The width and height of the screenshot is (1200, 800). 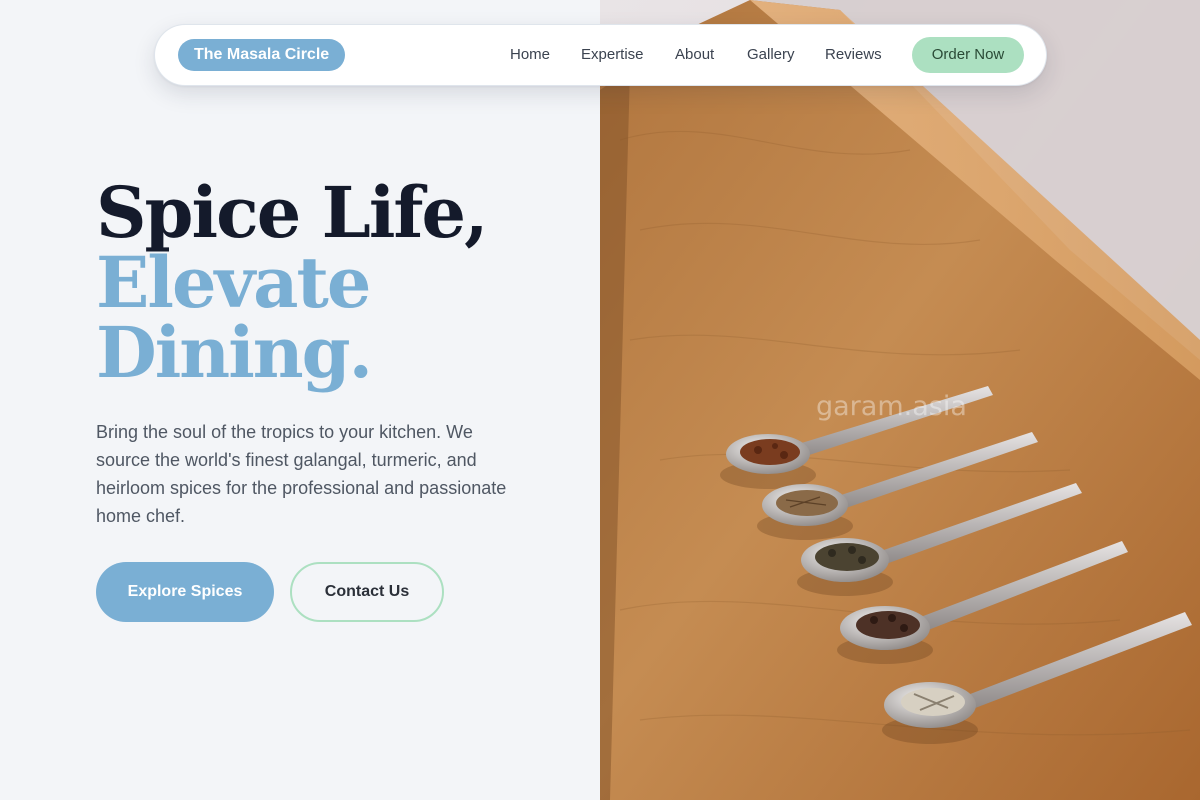 I want to click on nav-link-home: Home, so click(x=530, y=55).